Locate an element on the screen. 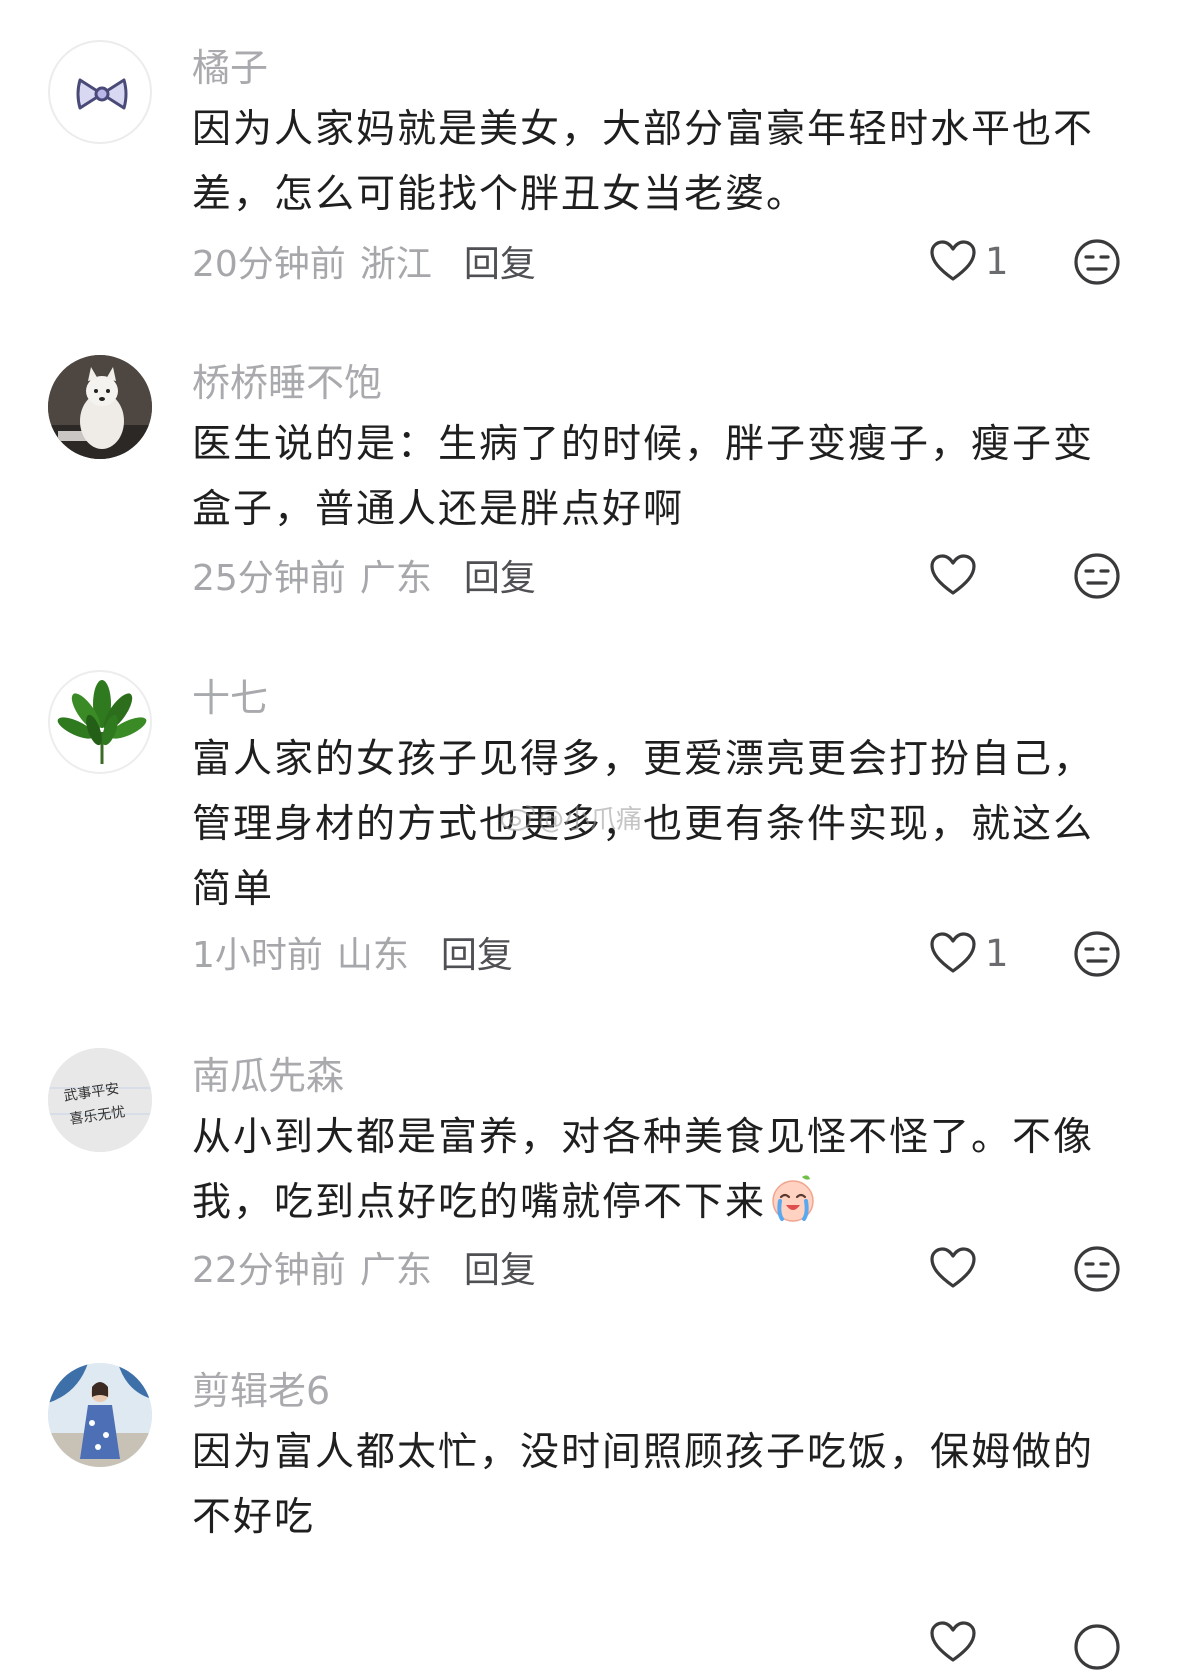 The height and width of the screenshot is (1672, 1179). comment-meta: 22分钟前 广东 回复 is located at coordinates (364, 1267).